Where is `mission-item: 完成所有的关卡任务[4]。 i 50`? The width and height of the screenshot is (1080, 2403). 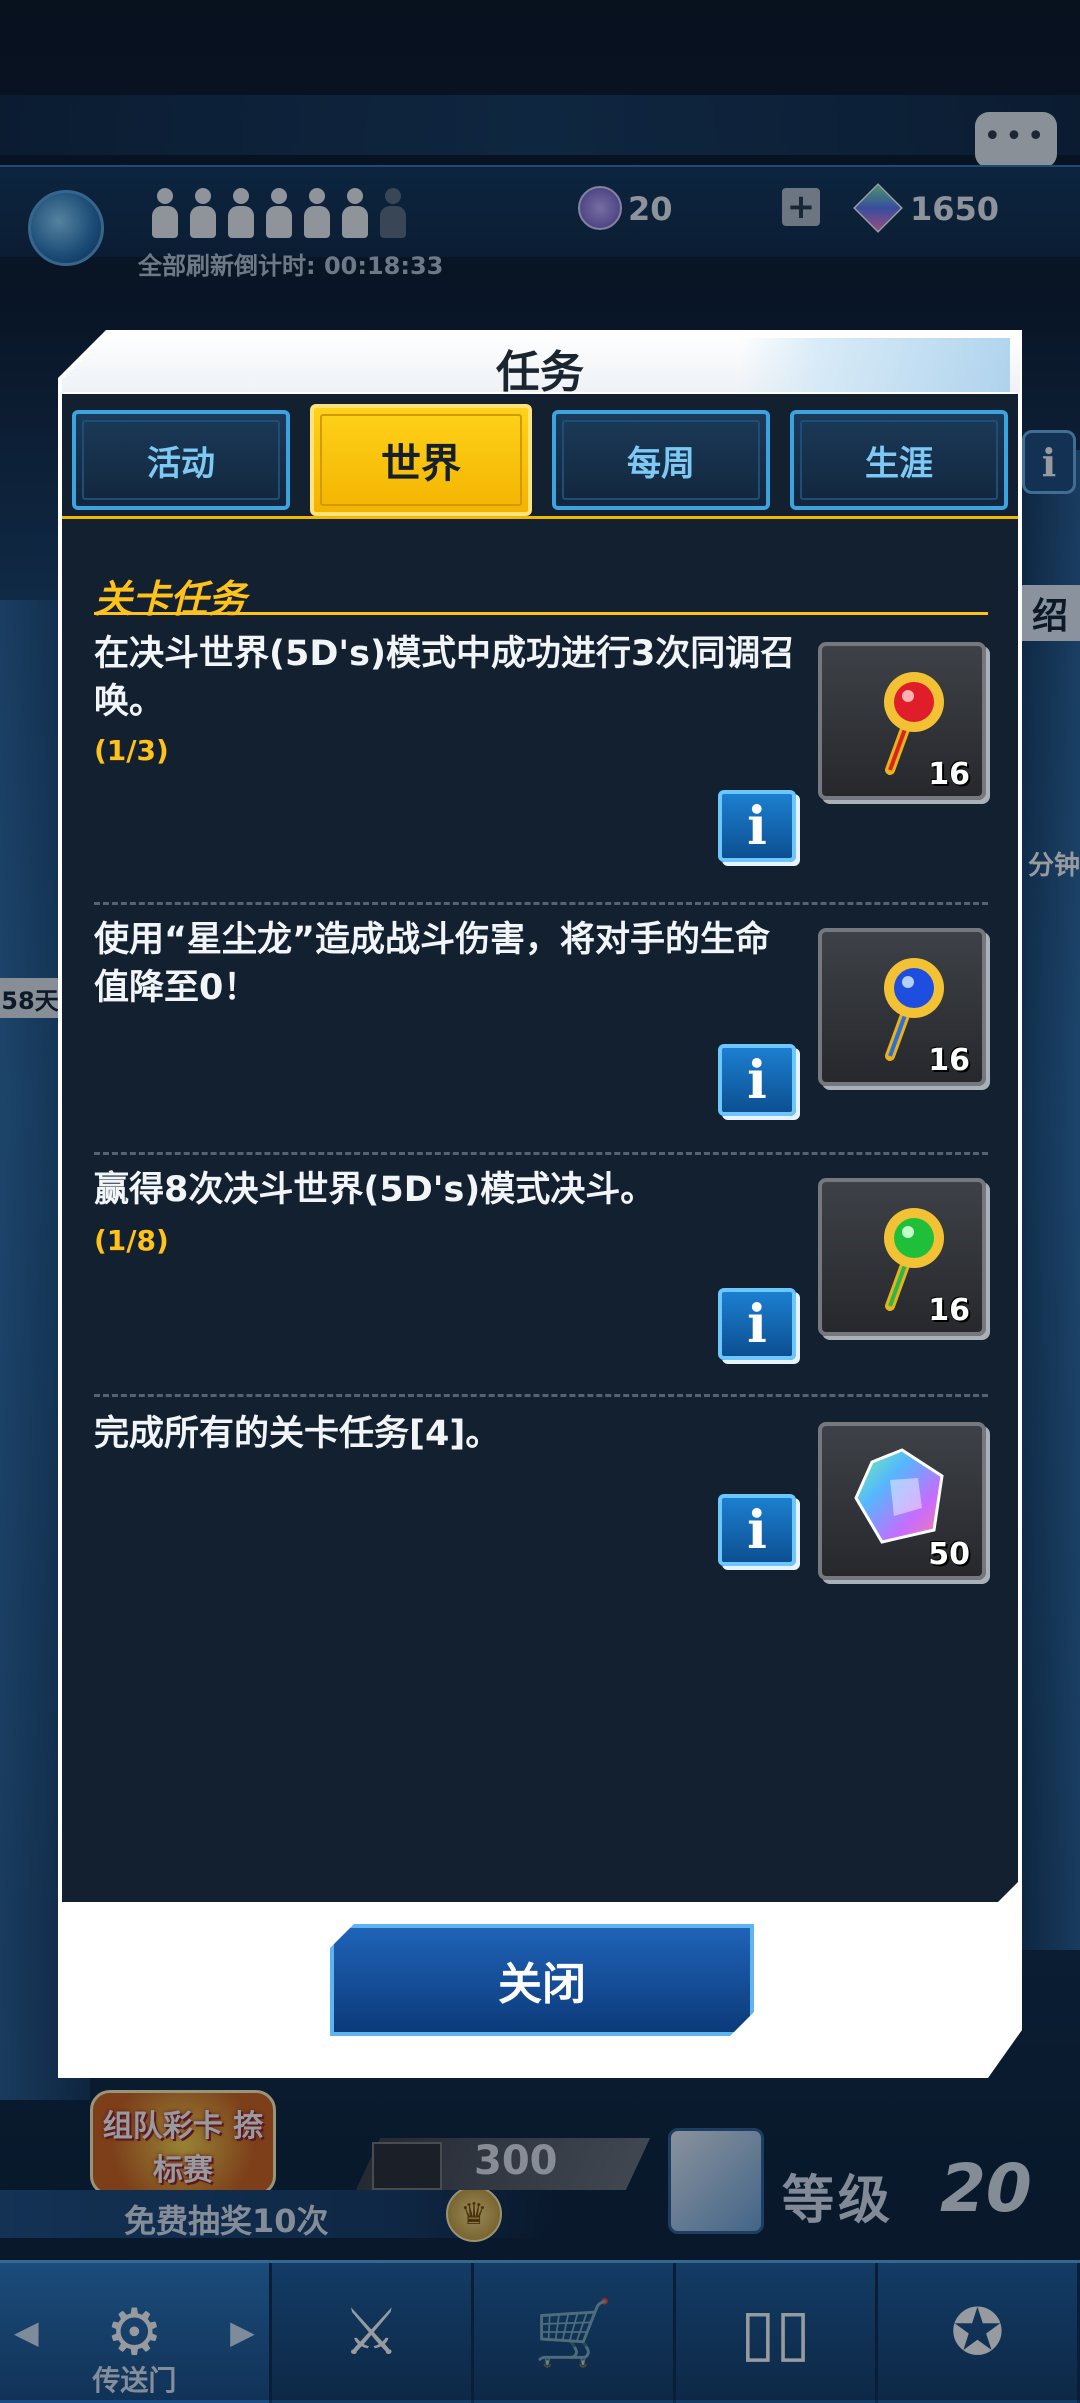
mission-item: 完成所有的关卡任务[4]。 i 50 is located at coordinates (541, 1510).